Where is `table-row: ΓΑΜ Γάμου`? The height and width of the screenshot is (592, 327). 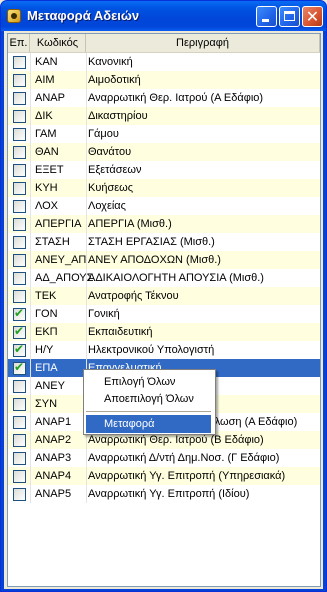 table-row: ΓΑΜ Γάμου is located at coordinates (164, 134).